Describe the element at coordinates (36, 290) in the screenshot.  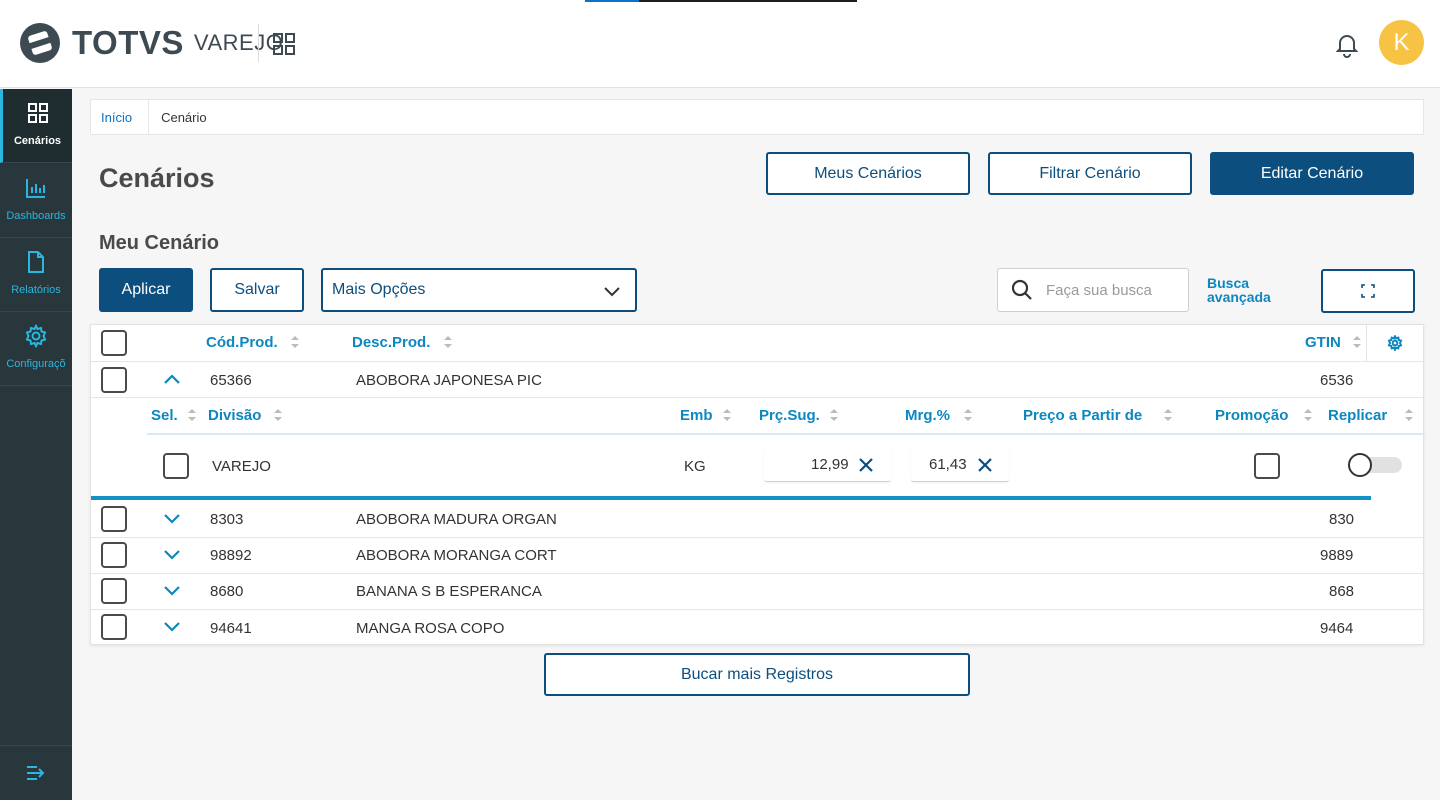
I see `sidebar-item-label: Relatórios` at that location.